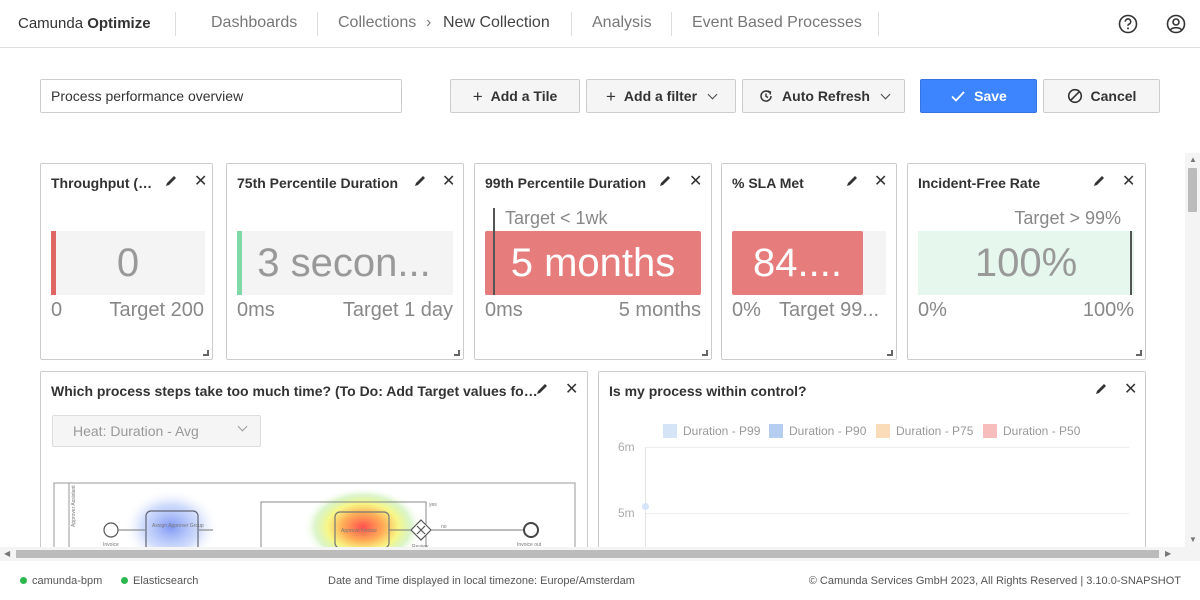 The image size is (1200, 600). Describe the element at coordinates (659, 310) in the screenshot. I see `gauge-max-label: 5 months` at that location.